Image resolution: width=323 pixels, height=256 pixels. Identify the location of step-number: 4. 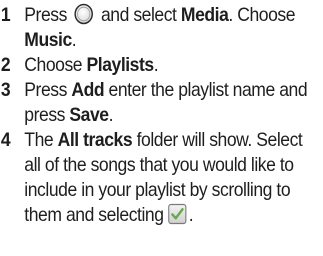
(5, 140).